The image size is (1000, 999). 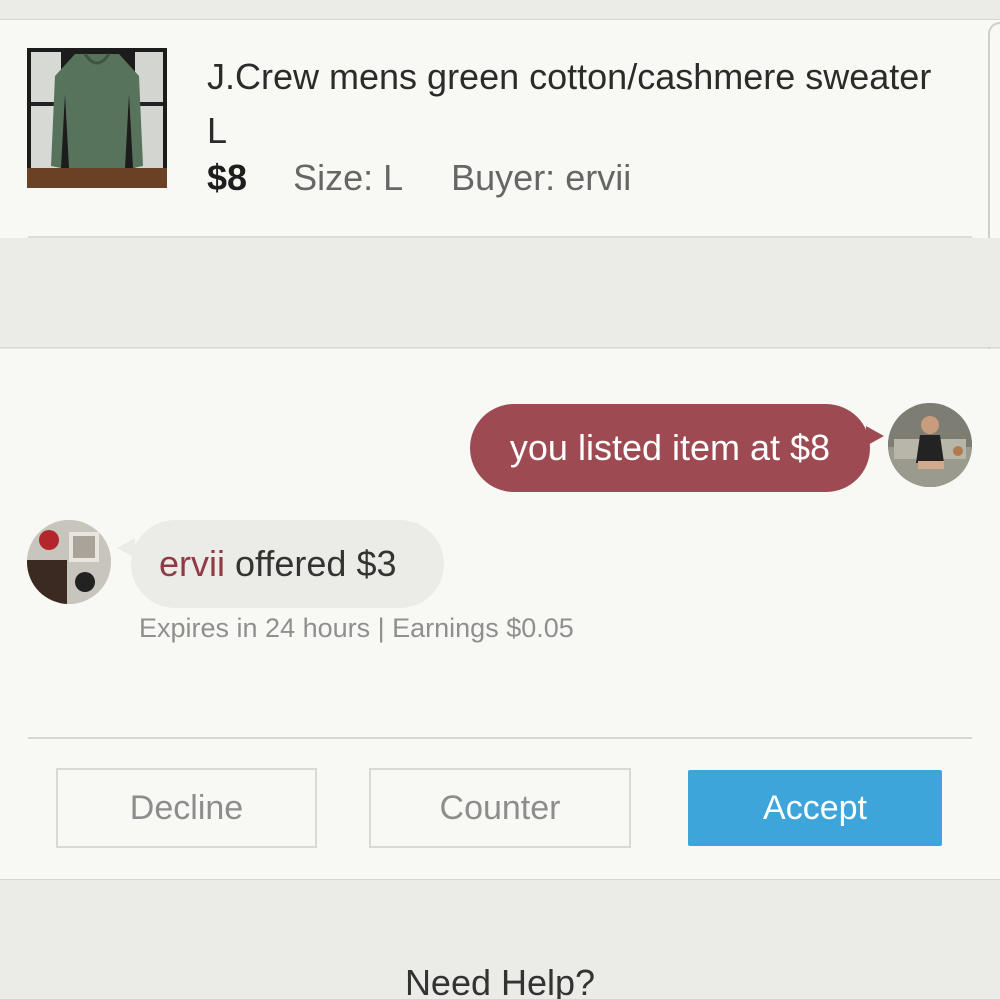 I want to click on listing-size: Size: L, so click(x=348, y=177).